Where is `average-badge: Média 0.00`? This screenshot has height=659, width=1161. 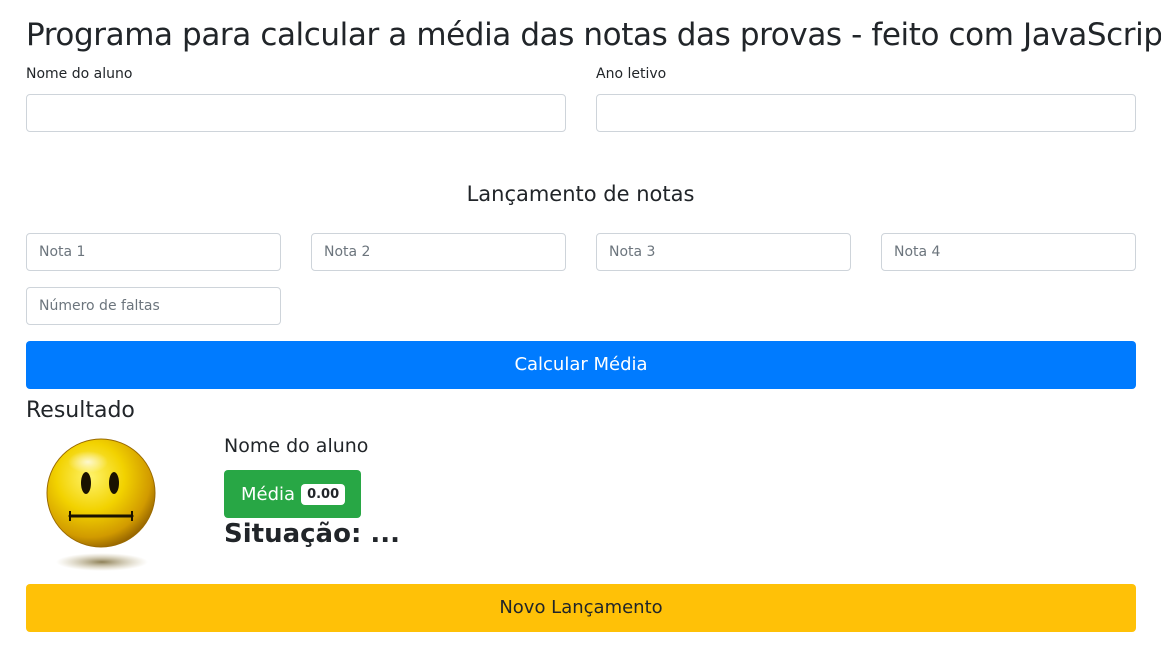
average-badge: Média 0.00 is located at coordinates (292, 494).